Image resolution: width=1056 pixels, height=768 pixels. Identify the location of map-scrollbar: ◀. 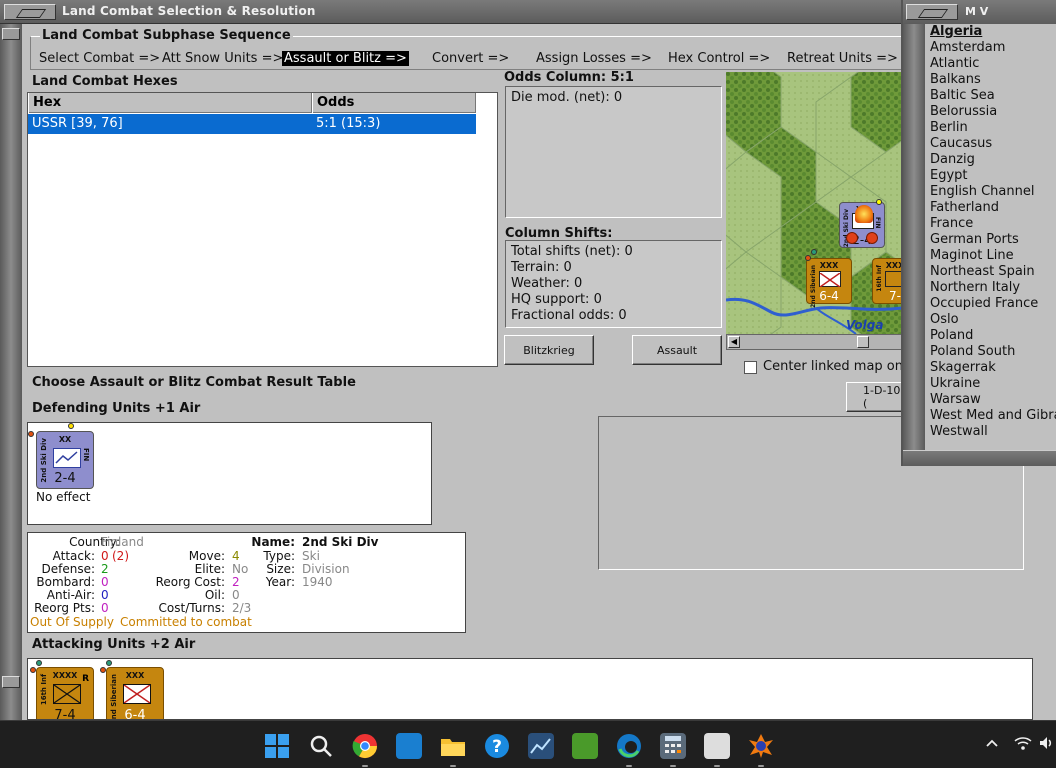
(814, 342).